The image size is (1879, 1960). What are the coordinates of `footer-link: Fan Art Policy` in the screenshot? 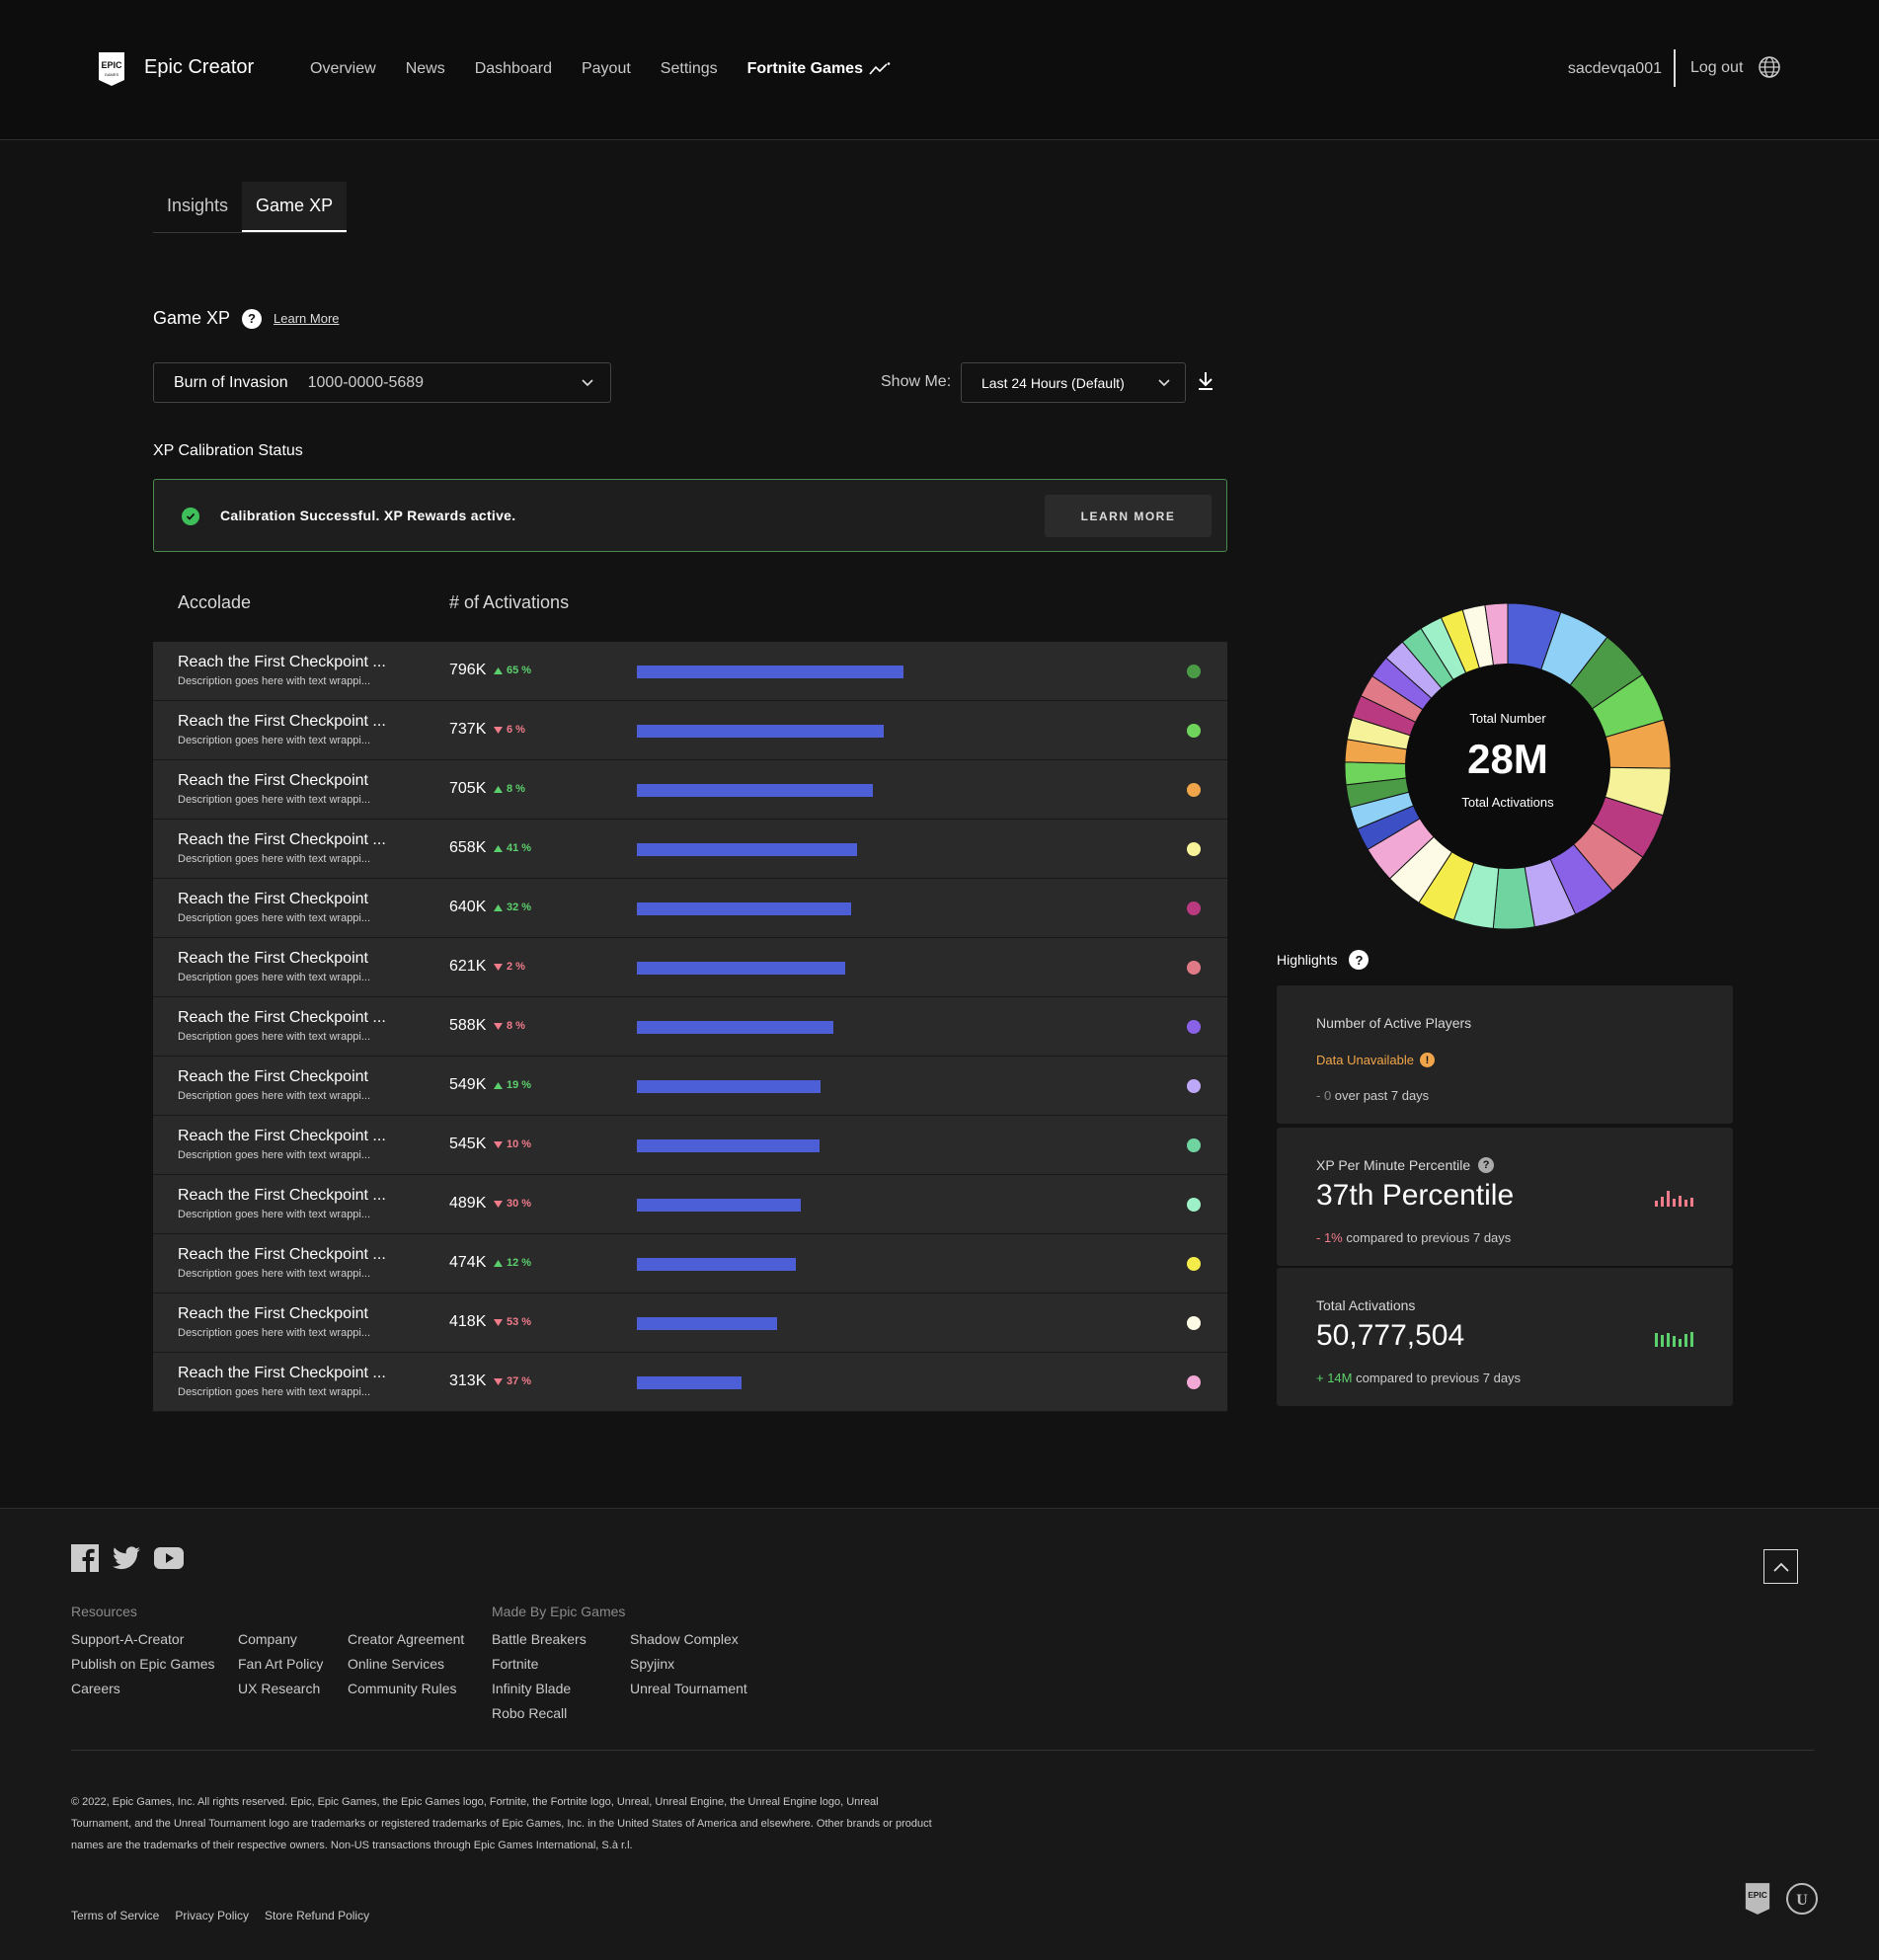 It's located at (280, 1664).